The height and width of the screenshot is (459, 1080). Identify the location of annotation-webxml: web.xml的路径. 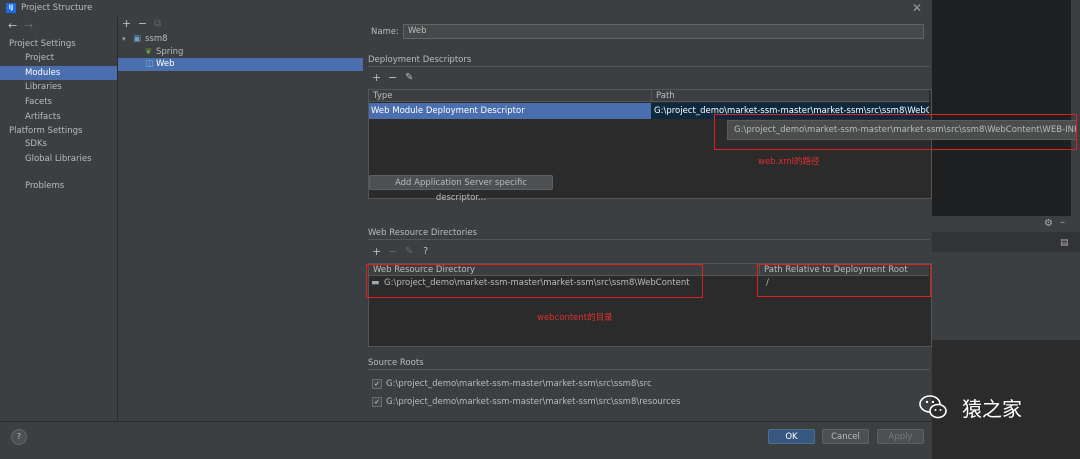
(789, 162).